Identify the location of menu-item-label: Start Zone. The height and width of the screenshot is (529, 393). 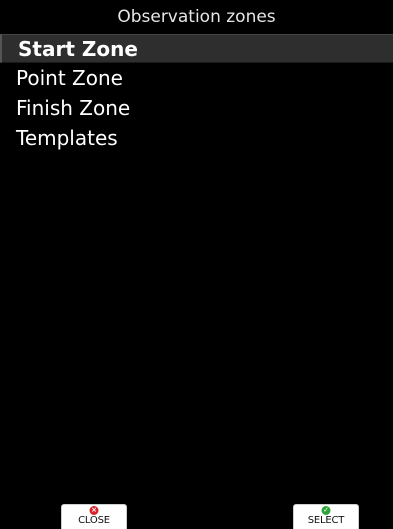
(78, 49).